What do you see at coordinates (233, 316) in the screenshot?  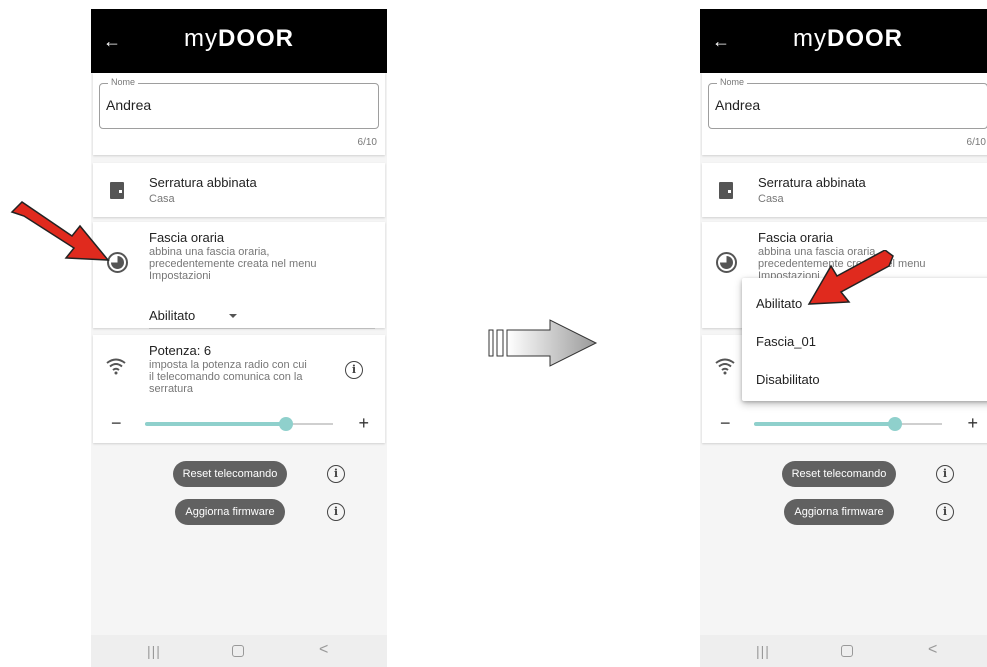 I see `caret-down-icon` at bounding box center [233, 316].